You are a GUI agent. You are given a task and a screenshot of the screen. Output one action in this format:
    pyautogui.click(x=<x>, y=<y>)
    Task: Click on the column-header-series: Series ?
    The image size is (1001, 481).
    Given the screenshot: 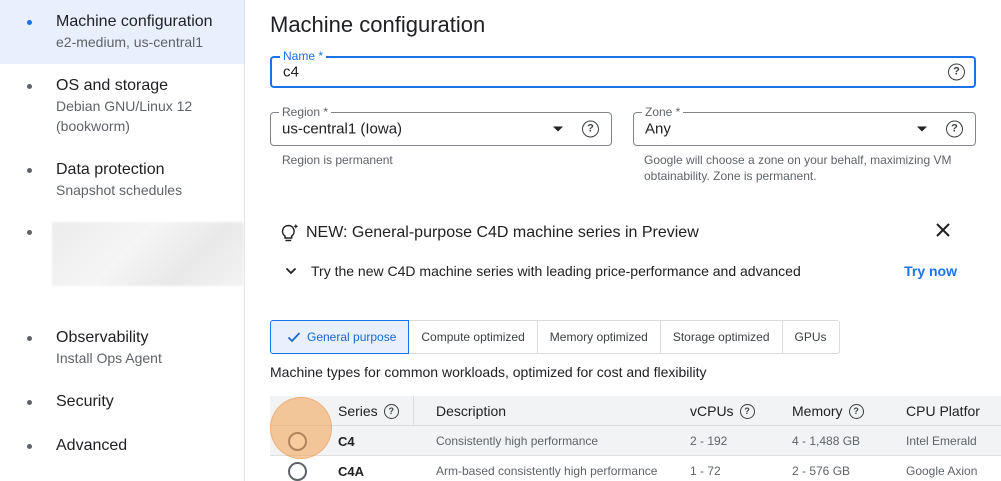 What is the action you would take?
    pyautogui.click(x=368, y=411)
    